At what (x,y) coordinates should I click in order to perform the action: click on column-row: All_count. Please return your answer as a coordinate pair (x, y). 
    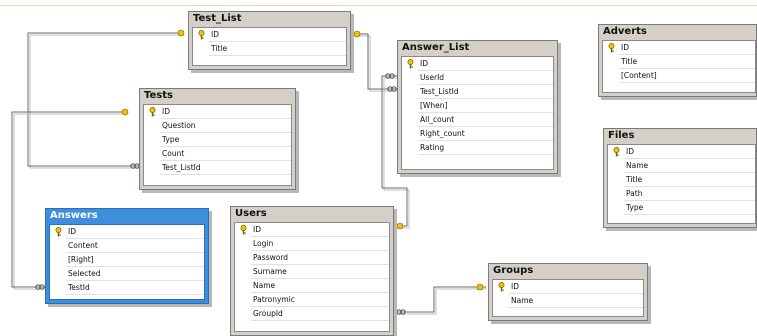
    Looking at the image, I should click on (477, 120).